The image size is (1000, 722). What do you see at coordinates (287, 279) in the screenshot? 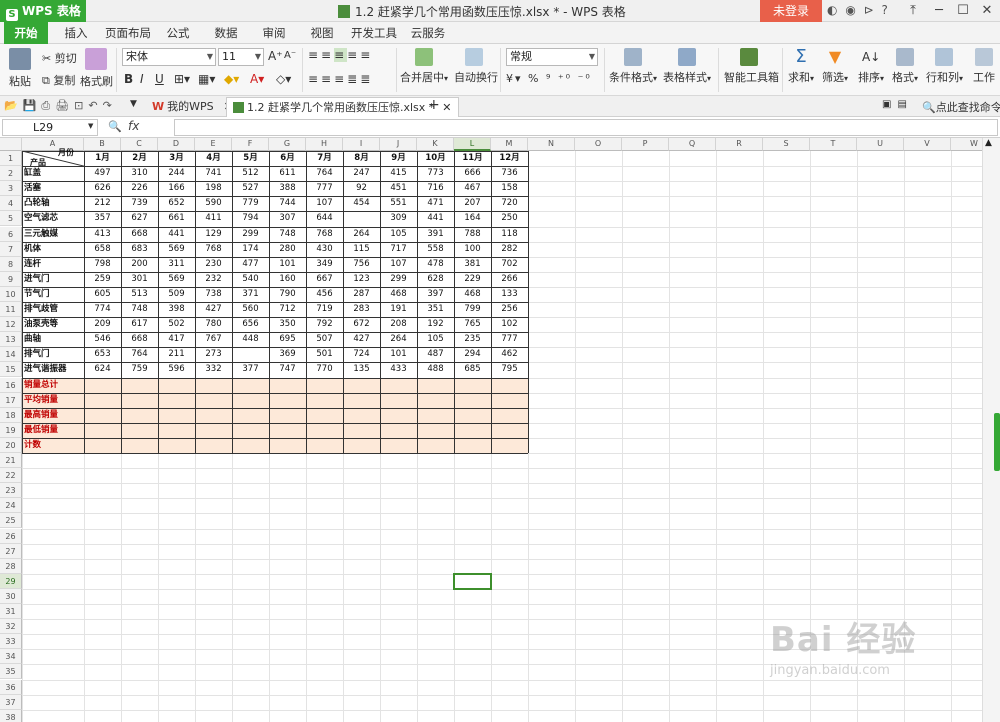
I see `data-cell: 160` at bounding box center [287, 279].